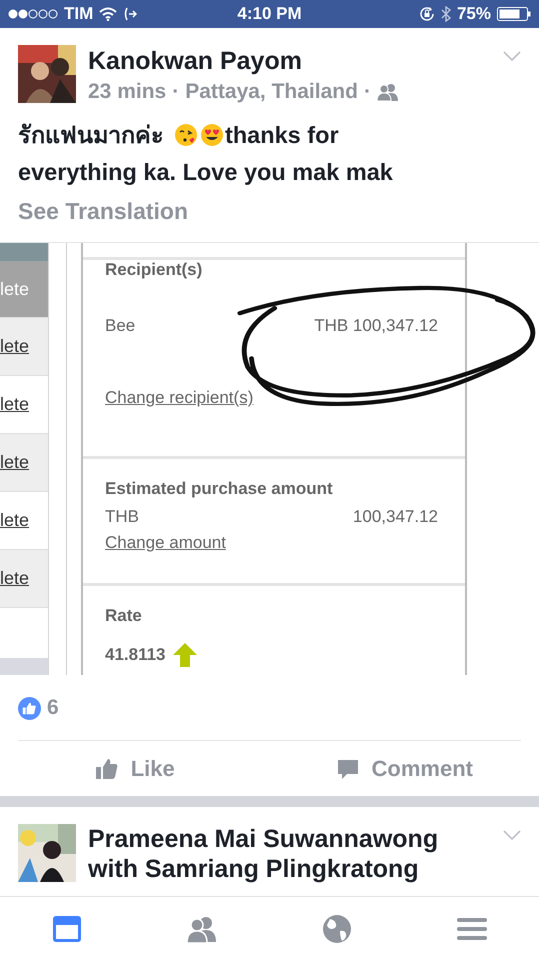  Describe the element at coordinates (91, 135) in the screenshot. I see `post-text: รักแฟนมากค่ะ` at that location.